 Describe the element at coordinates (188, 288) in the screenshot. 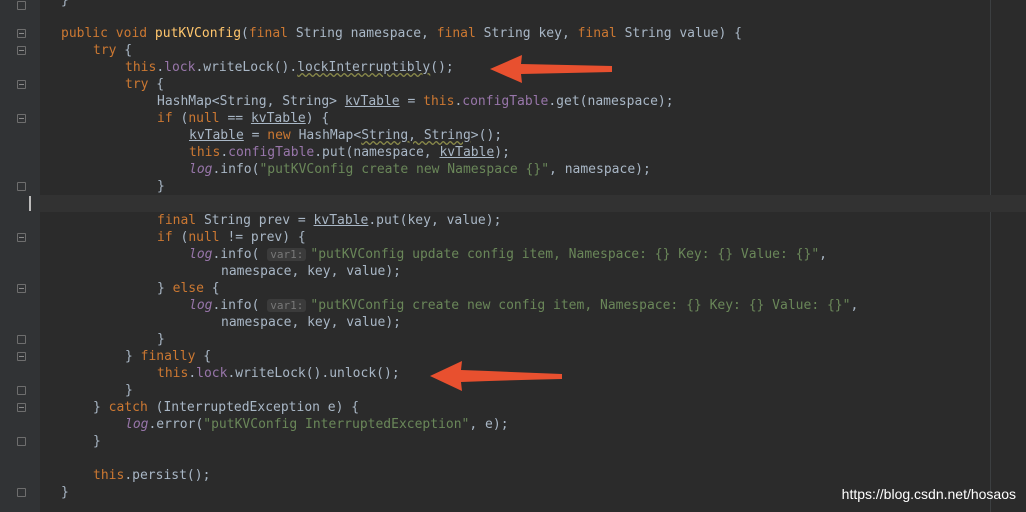

I see `code-line: } else {` at that location.